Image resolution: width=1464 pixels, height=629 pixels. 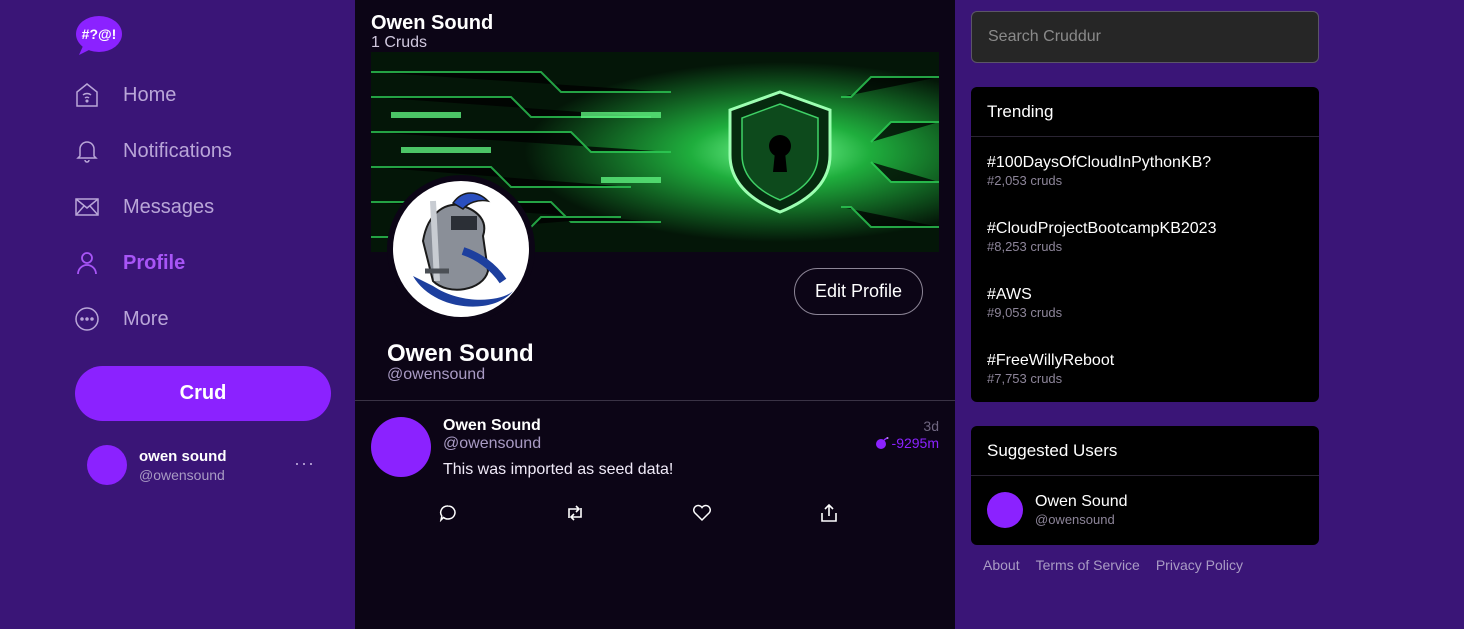 What do you see at coordinates (1101, 229) in the screenshot?
I see `trending-tag: #CloudProjectBootcampKB2023` at bounding box center [1101, 229].